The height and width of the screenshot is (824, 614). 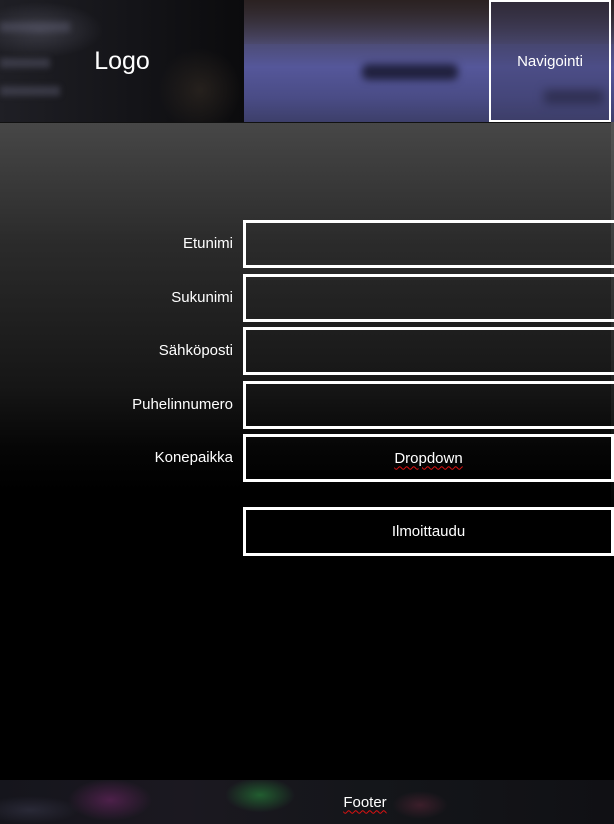 I want to click on first-name-field, so click(x=428, y=244).